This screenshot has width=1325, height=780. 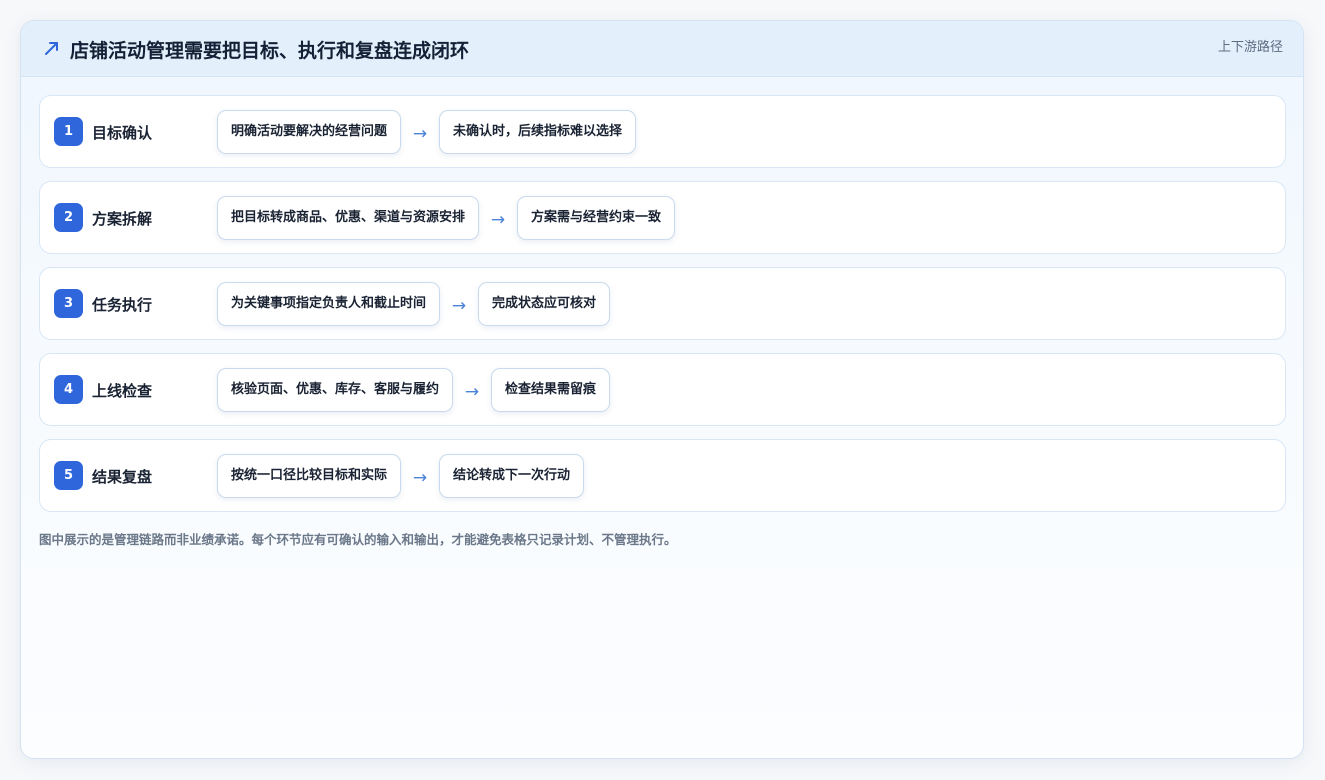 I want to click on step-flow: 为关键事项指定负责人和截止时间 → 完成状态应可核对, so click(x=414, y=304).